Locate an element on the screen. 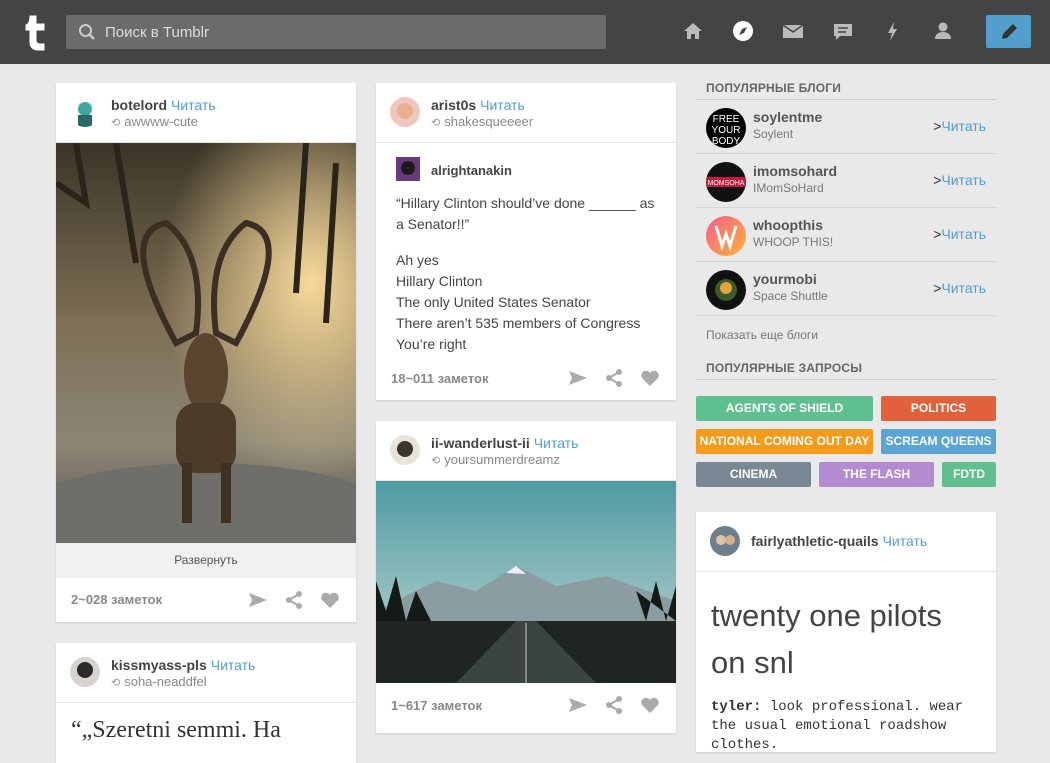  search-tag: SCREAM QUEENS is located at coordinates (938, 441).